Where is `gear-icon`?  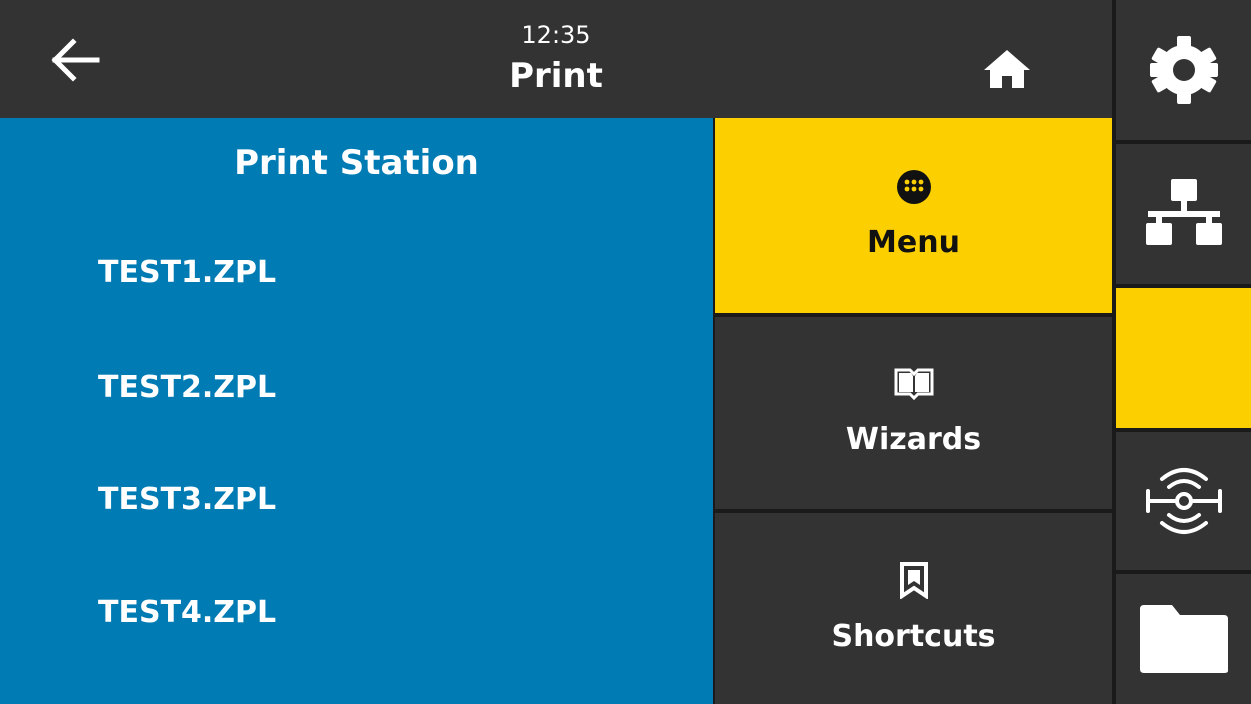 gear-icon is located at coordinates (1183, 70).